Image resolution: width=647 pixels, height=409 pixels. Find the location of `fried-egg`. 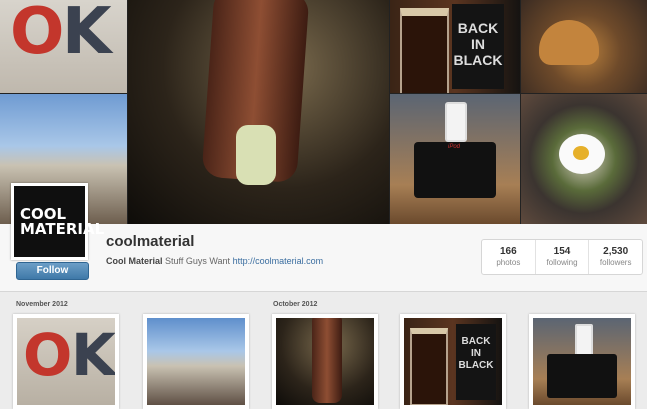

fried-egg is located at coordinates (582, 154).